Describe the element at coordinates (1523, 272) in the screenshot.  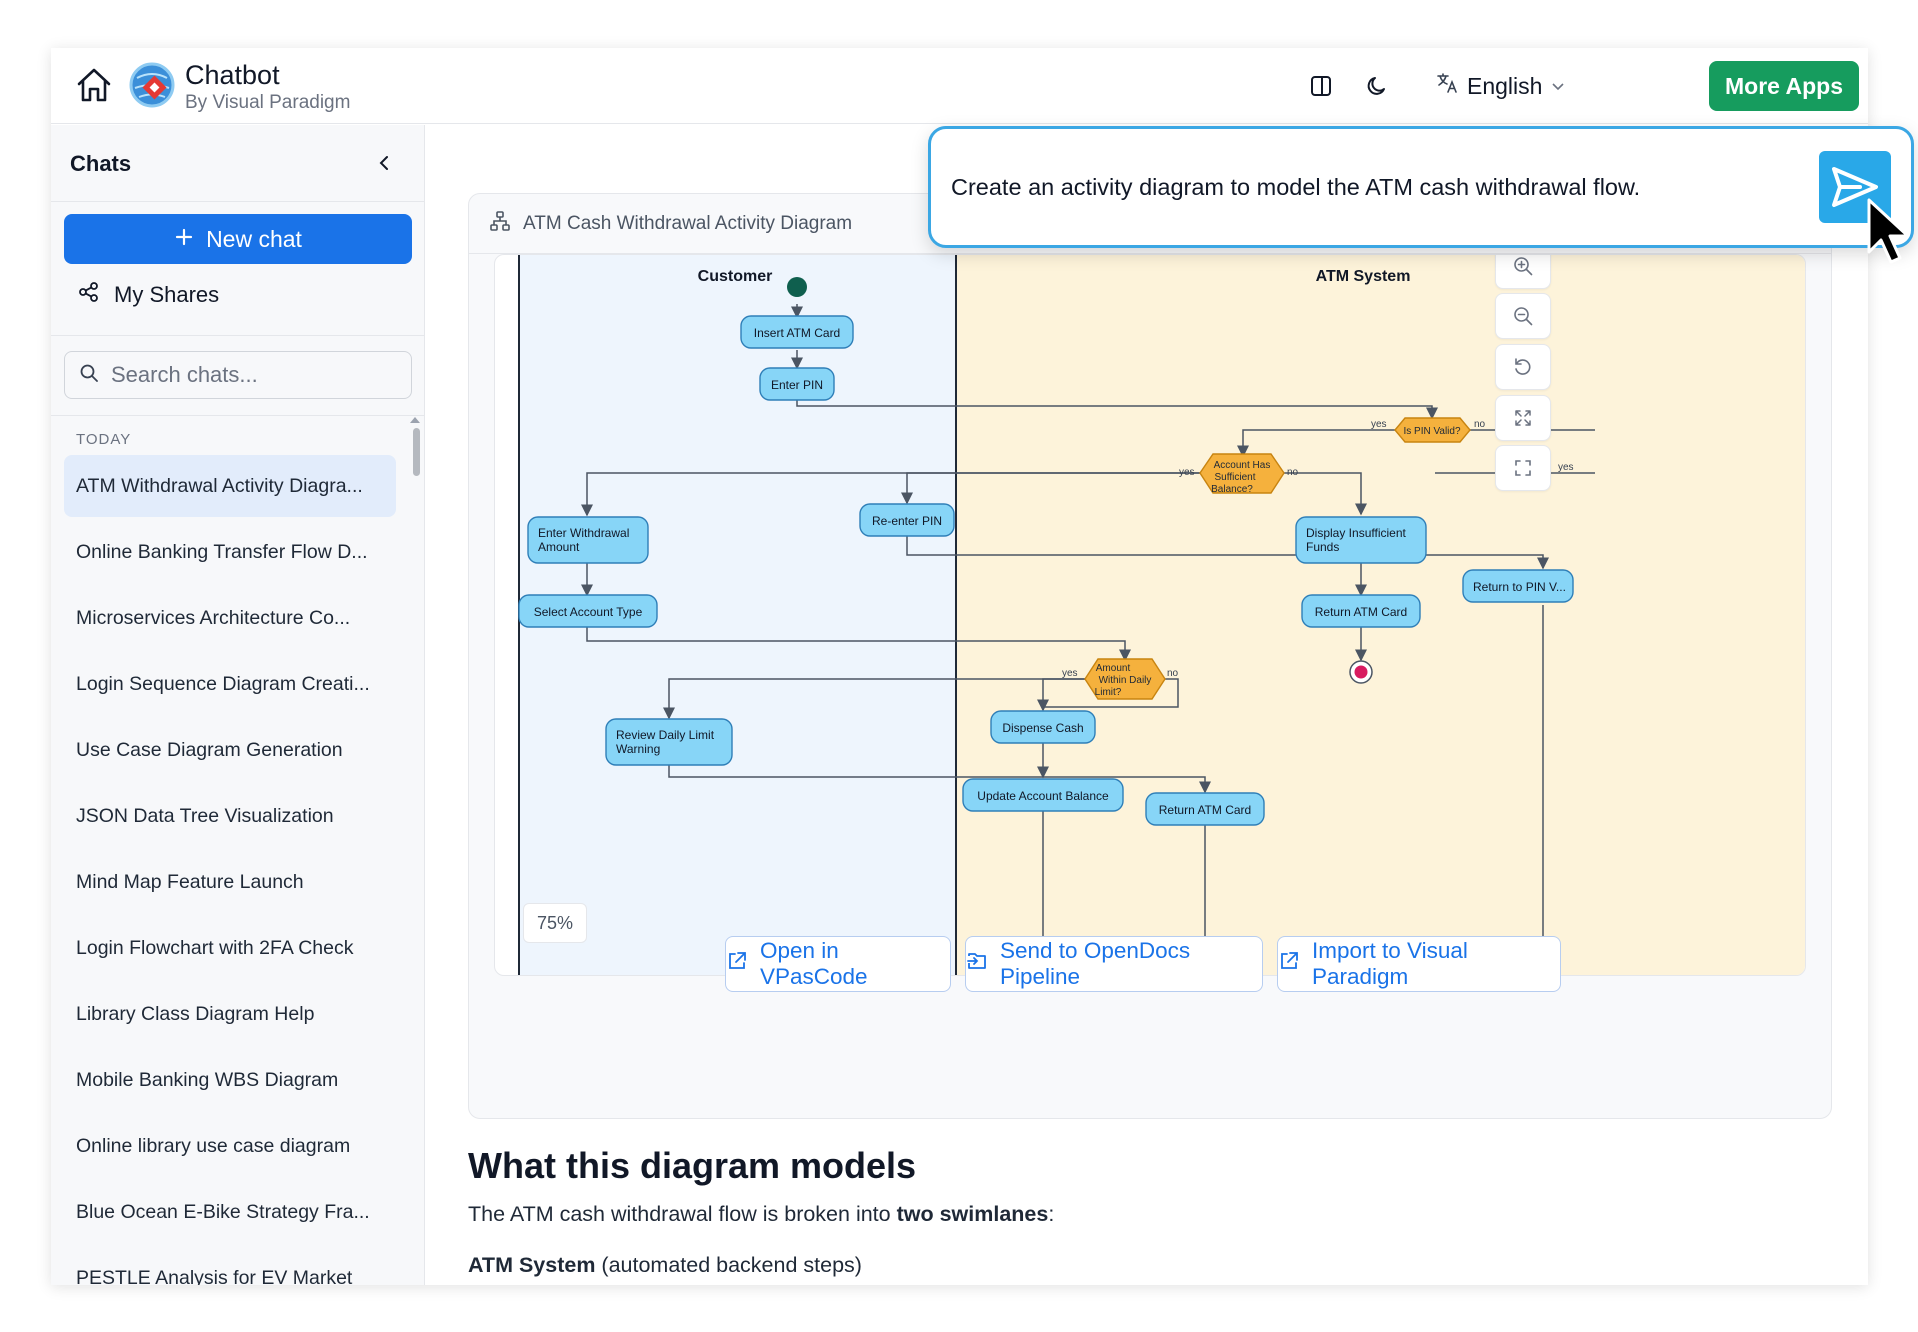
I see `zoom-in-icon` at that location.